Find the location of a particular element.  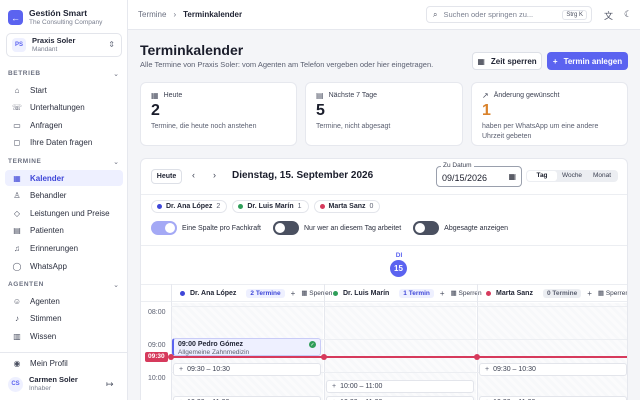

calendar-icon: ▦ is located at coordinates (512, 176).